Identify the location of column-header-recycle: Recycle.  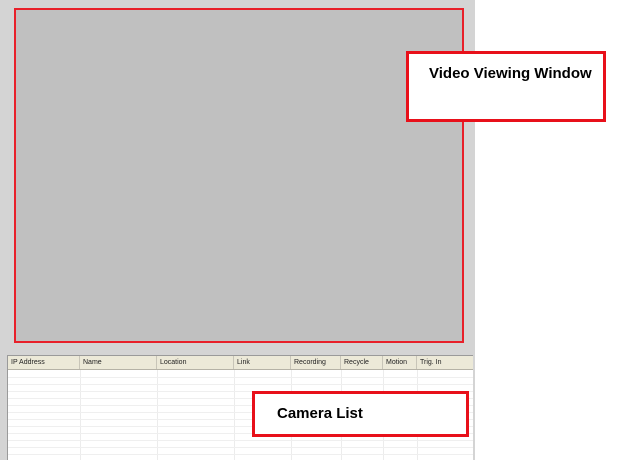
(362, 362).